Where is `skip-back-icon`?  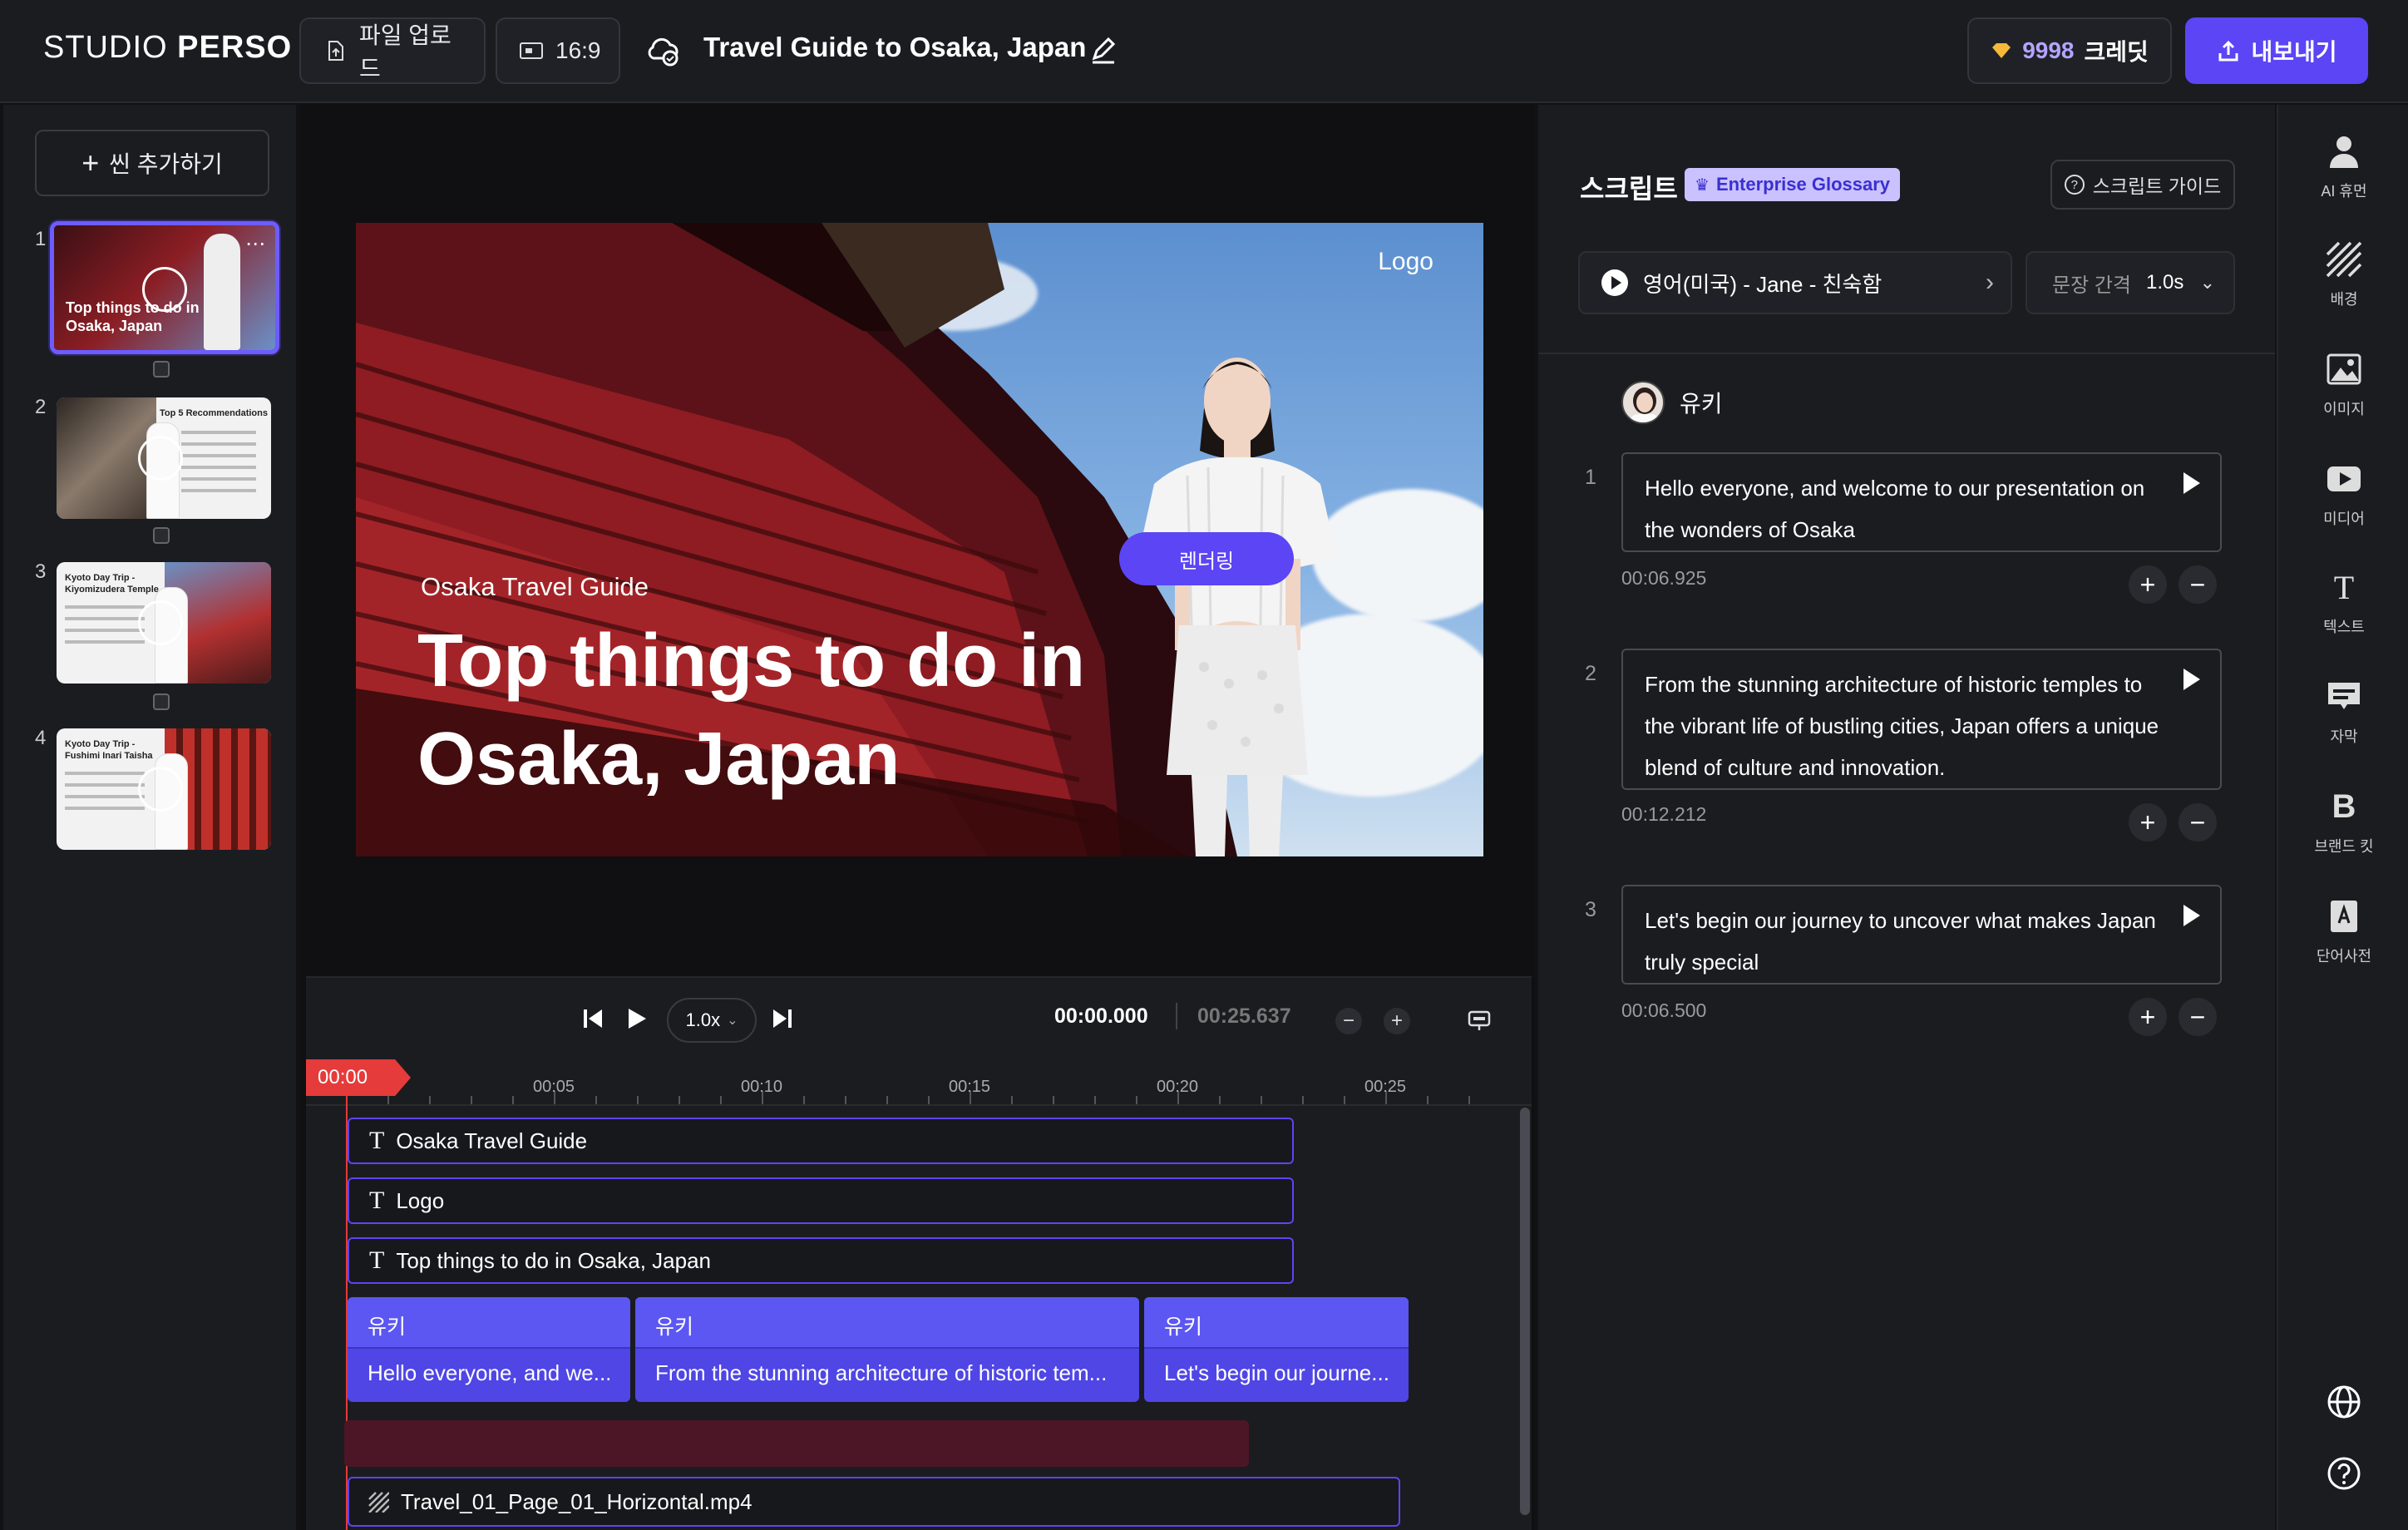
skip-back-icon is located at coordinates (593, 1018).